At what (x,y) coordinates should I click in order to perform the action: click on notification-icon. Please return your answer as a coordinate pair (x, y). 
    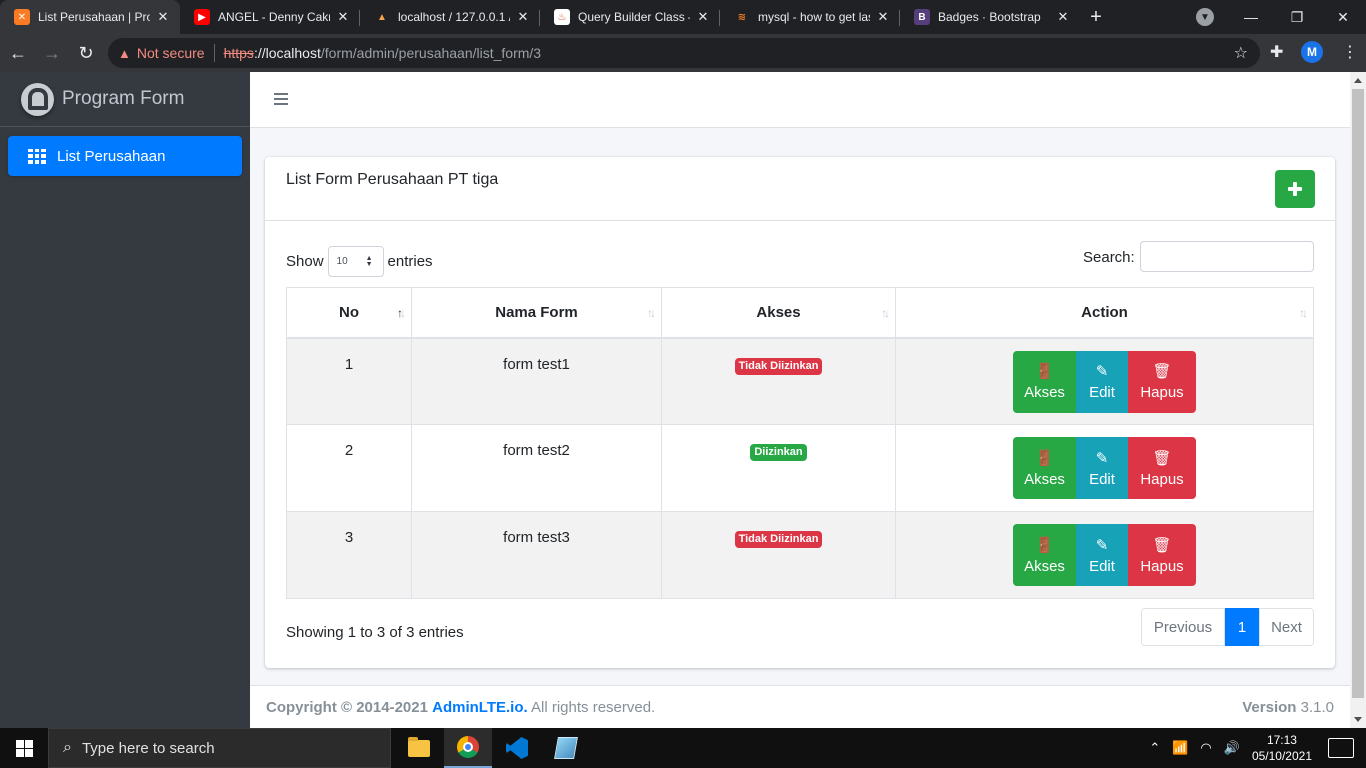
    Looking at the image, I should click on (1341, 748).